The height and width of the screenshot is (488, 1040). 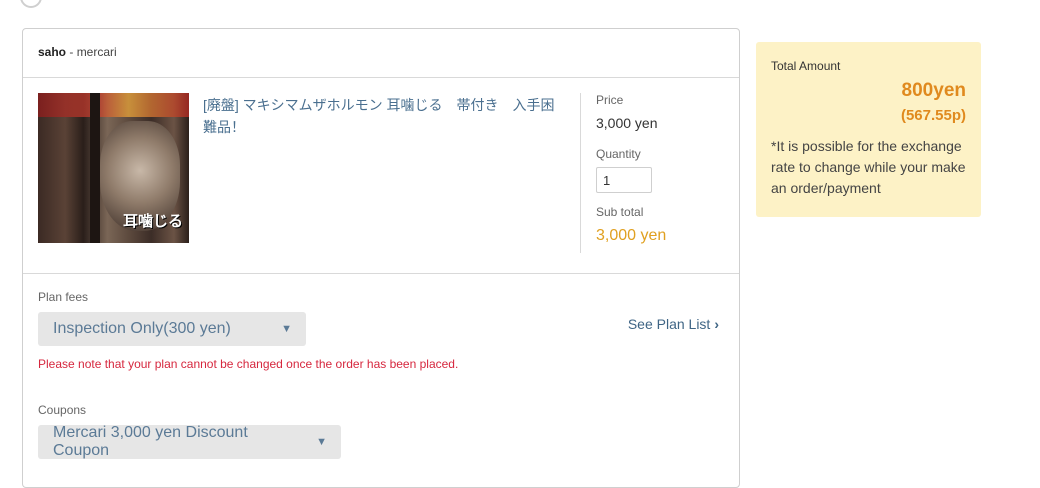 What do you see at coordinates (669, 324) in the screenshot?
I see `see-plan-list-label: See Plan List` at bounding box center [669, 324].